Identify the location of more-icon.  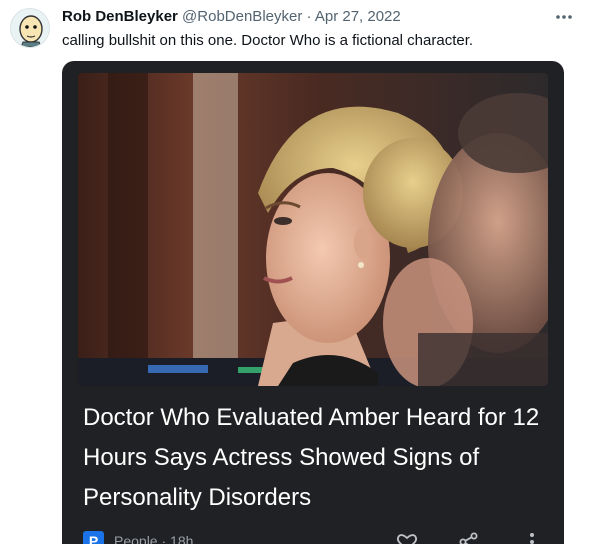
(564, 17).